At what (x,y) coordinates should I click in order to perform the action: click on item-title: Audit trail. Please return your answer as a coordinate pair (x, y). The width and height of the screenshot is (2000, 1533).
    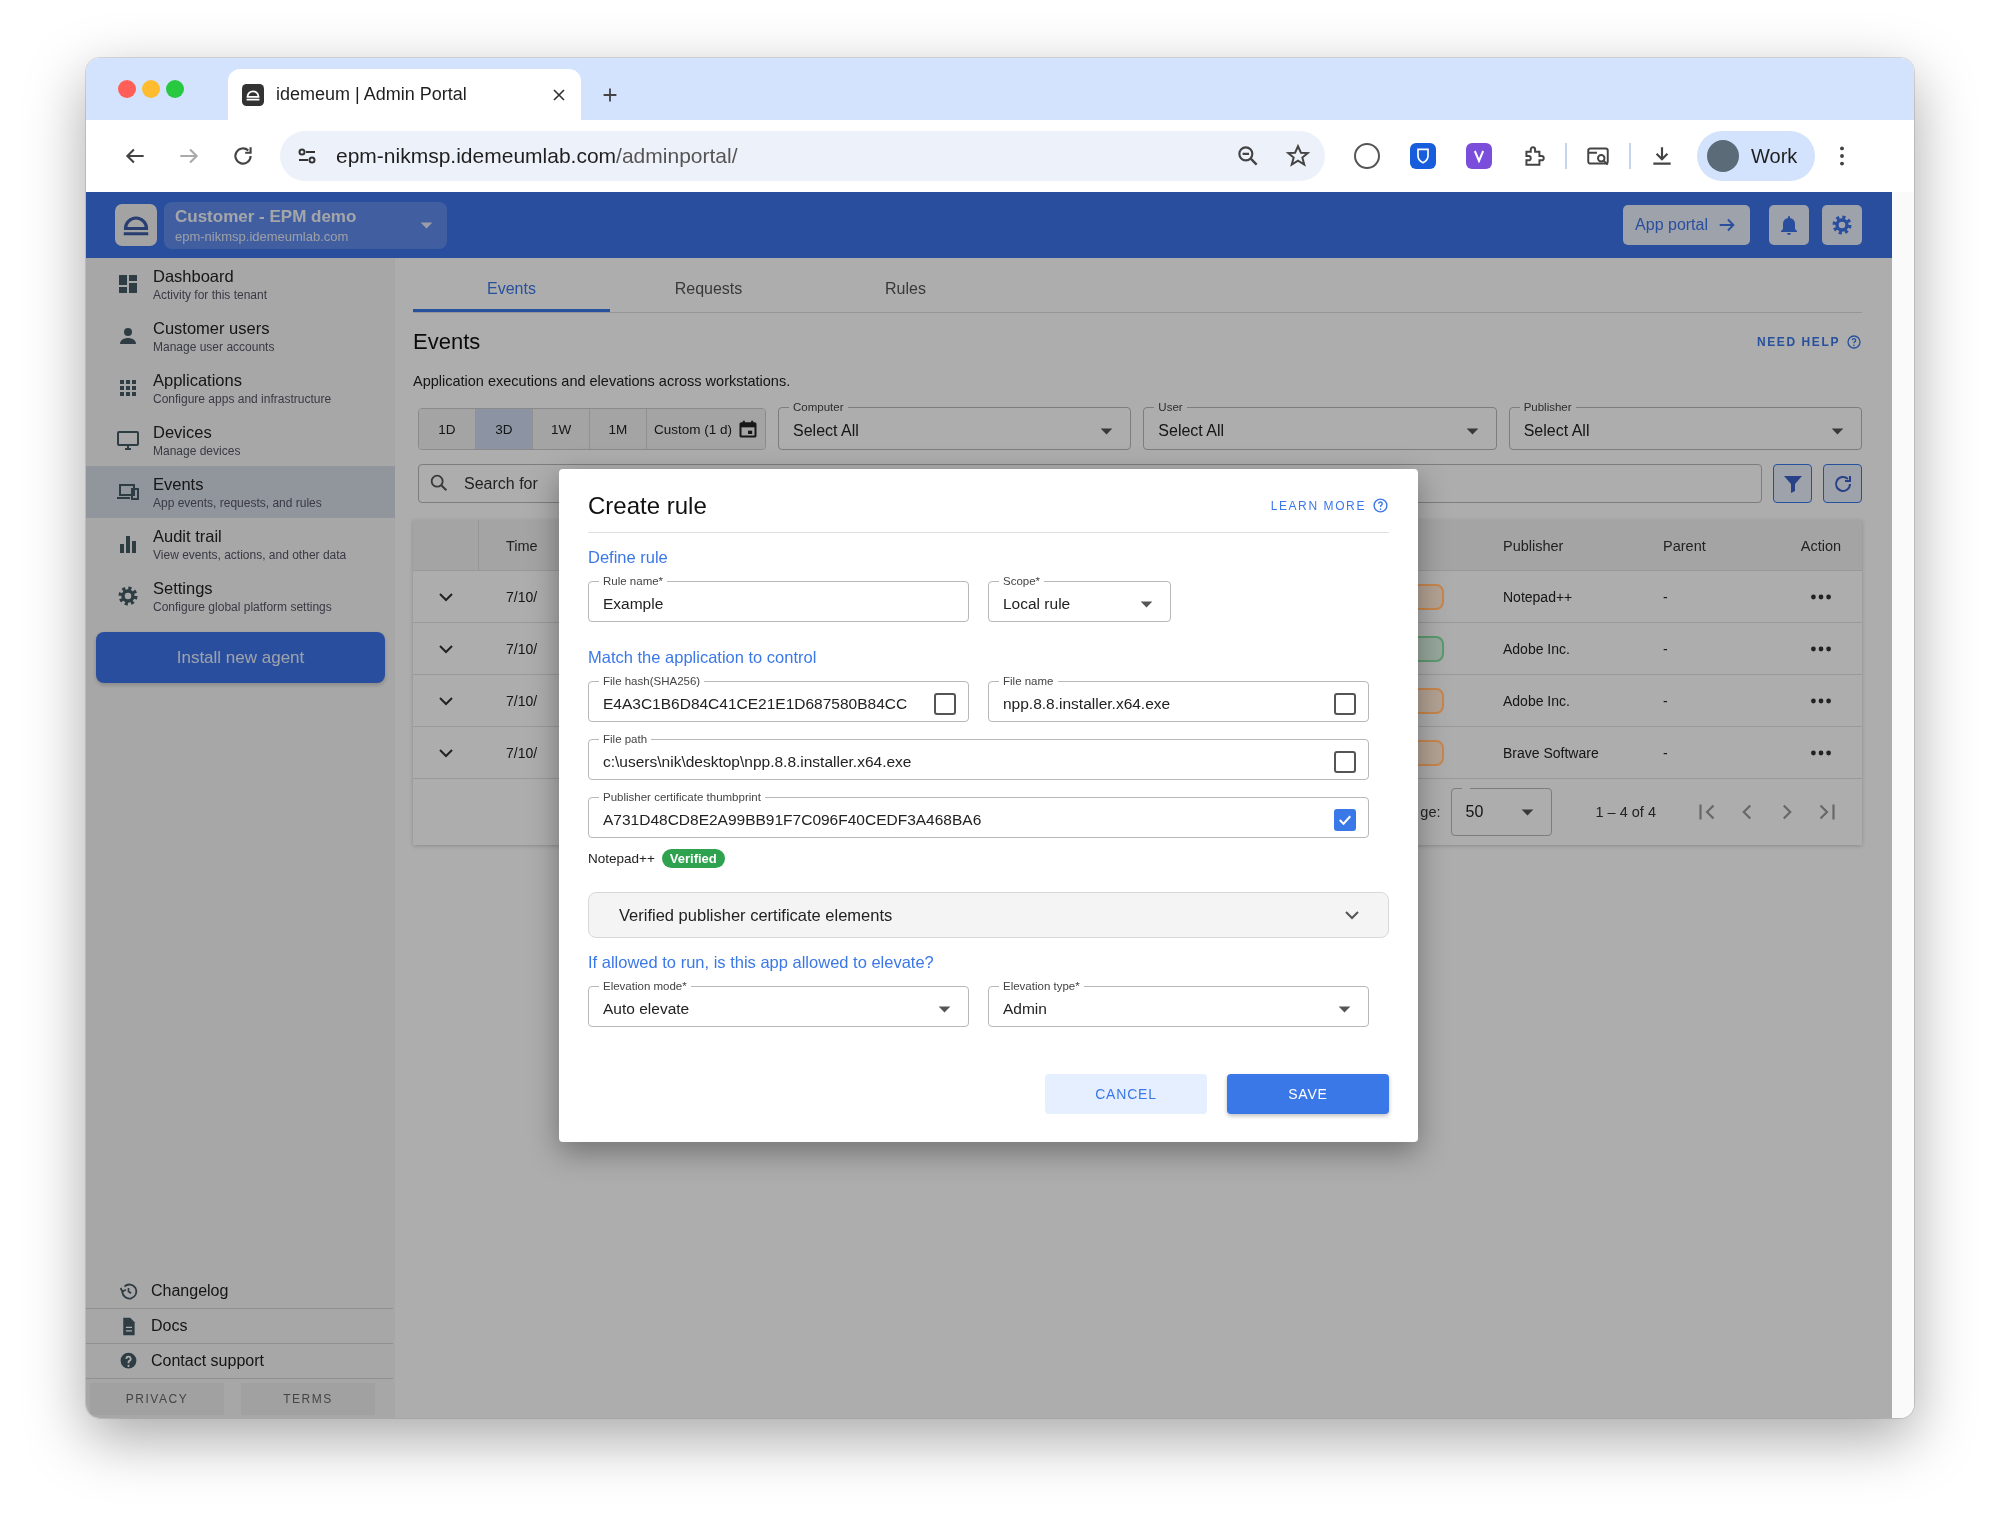
    Looking at the image, I should click on (188, 536).